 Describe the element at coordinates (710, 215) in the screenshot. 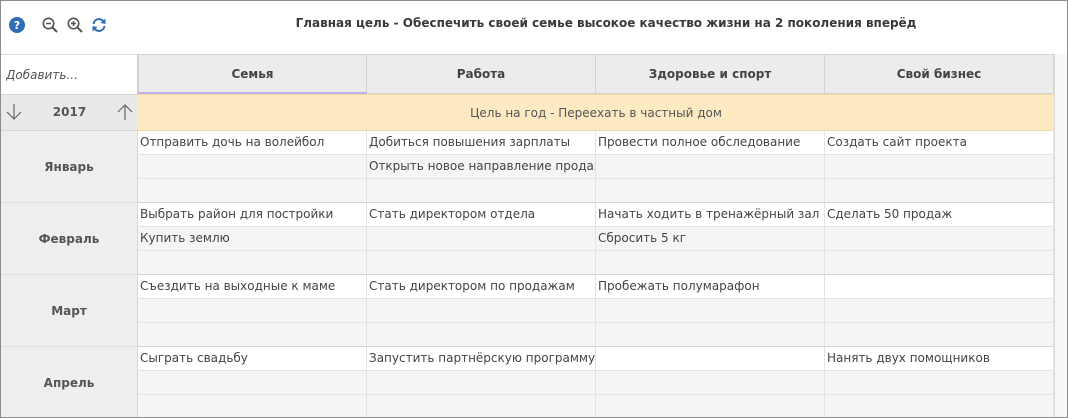

I see `task-cell: Начать ходить в тренажёрный зал` at that location.